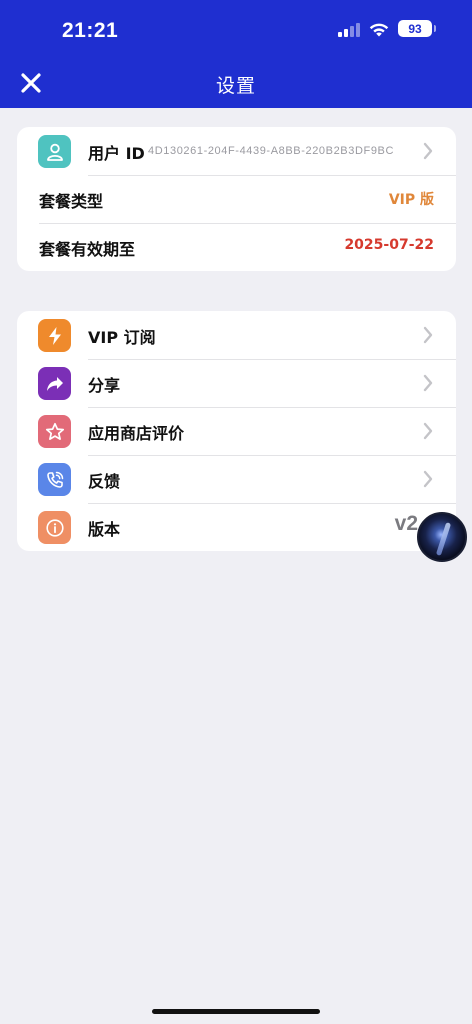 This screenshot has height=1024, width=472. What do you see at coordinates (71, 201) in the screenshot?
I see `plan-type-label: 套餐类型` at bounding box center [71, 201].